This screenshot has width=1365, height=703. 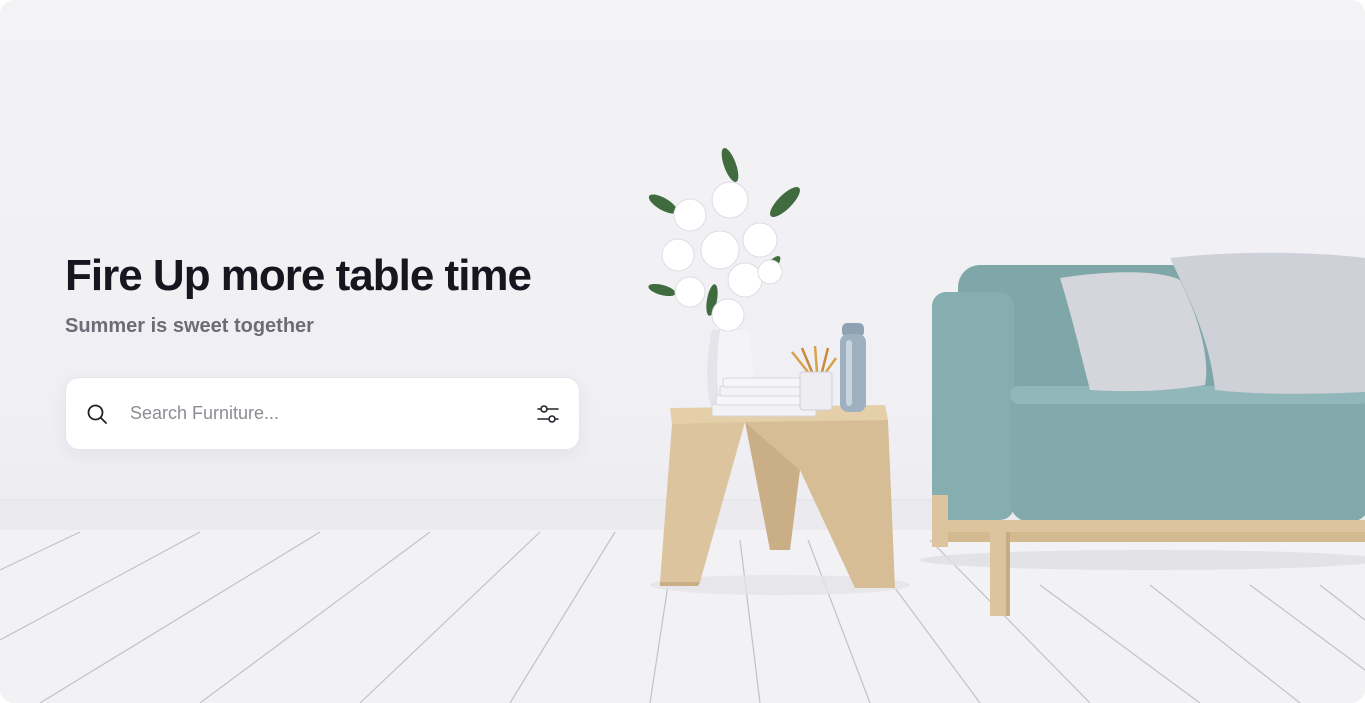 I want to click on hero-subheadline: Summer is sweet together, so click(x=189, y=326).